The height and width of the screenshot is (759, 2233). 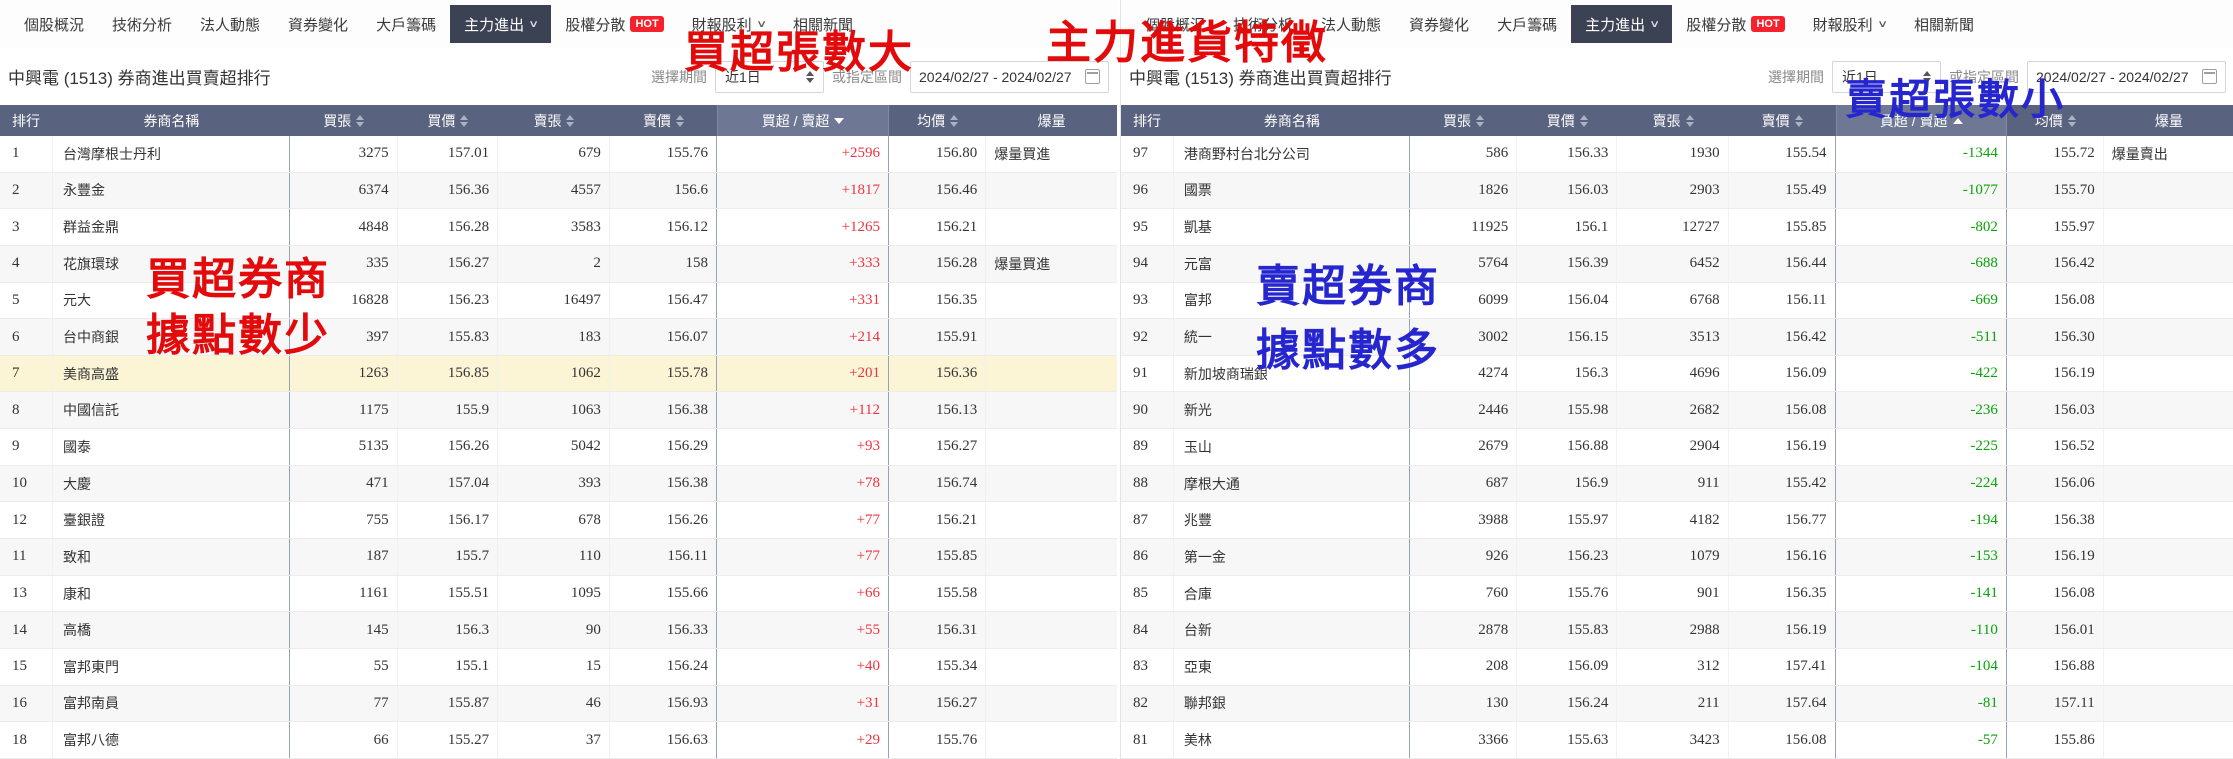 I want to click on col-header-label: 均價, so click(x=2048, y=120).